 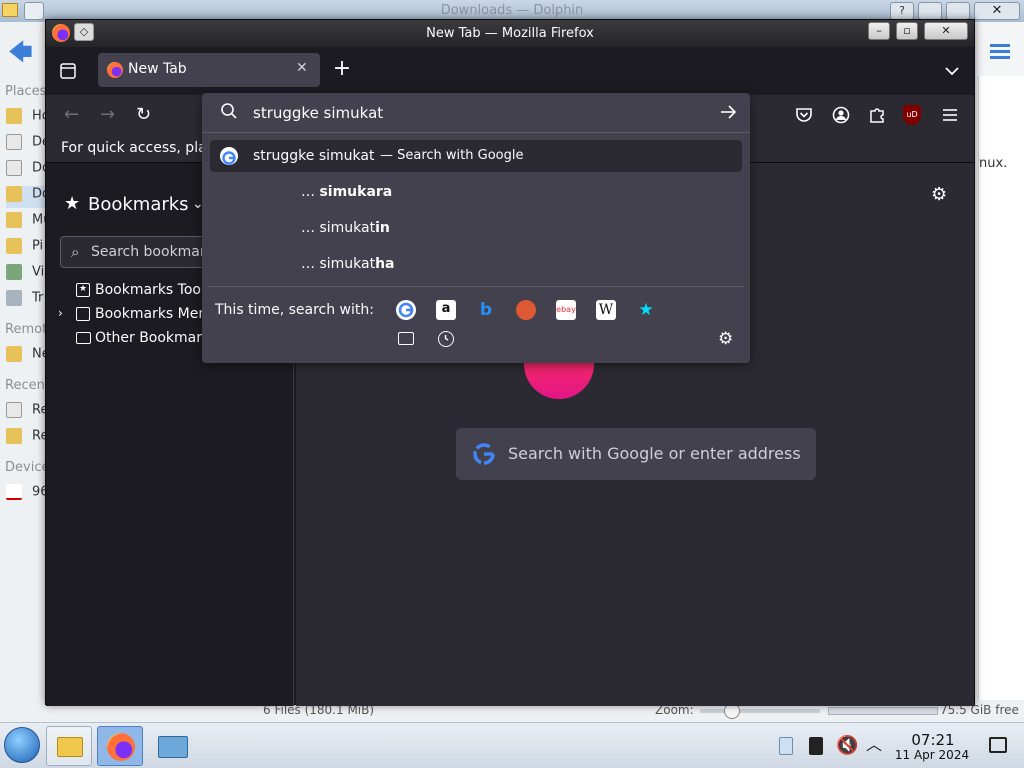 I want to click on places-item: Pi, so click(x=27, y=249).